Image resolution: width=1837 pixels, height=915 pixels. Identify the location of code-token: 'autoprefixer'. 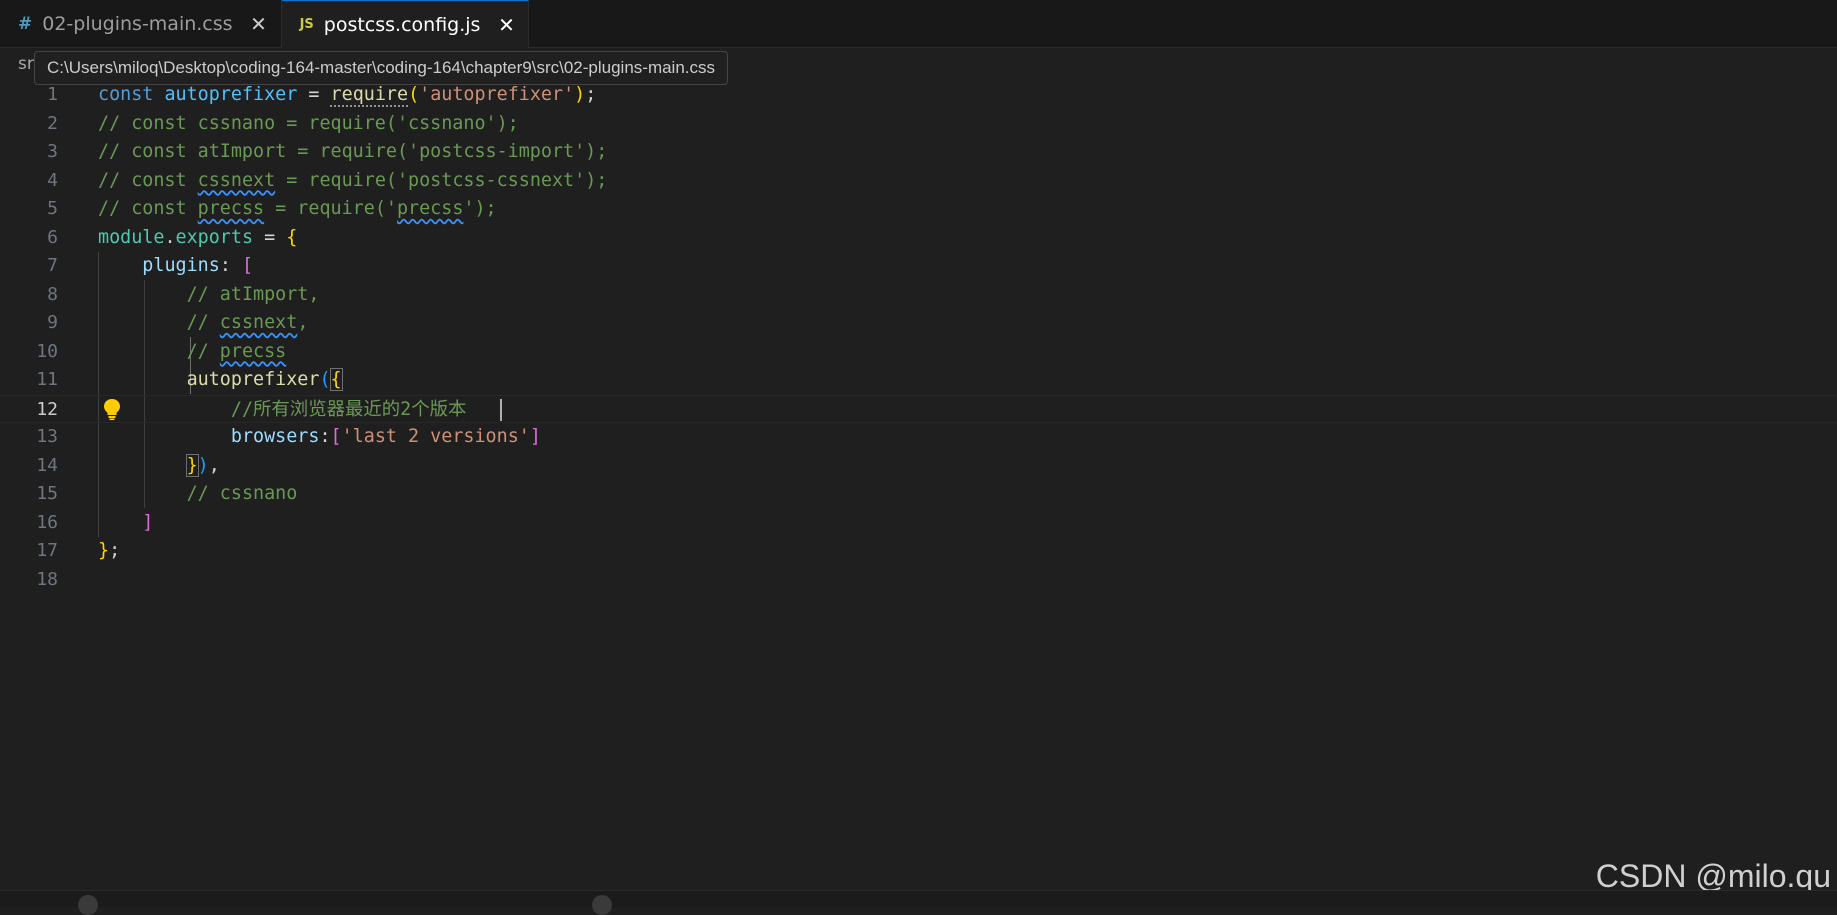
(497, 94).